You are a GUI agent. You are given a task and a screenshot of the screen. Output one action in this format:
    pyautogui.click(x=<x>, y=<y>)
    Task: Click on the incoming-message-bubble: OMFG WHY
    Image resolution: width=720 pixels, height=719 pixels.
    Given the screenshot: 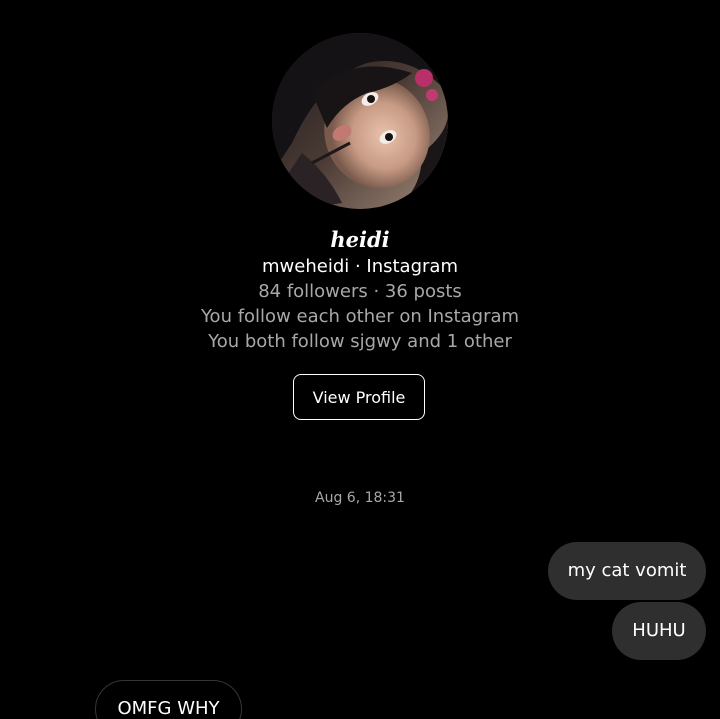 What is the action you would take?
    pyautogui.click(x=168, y=699)
    